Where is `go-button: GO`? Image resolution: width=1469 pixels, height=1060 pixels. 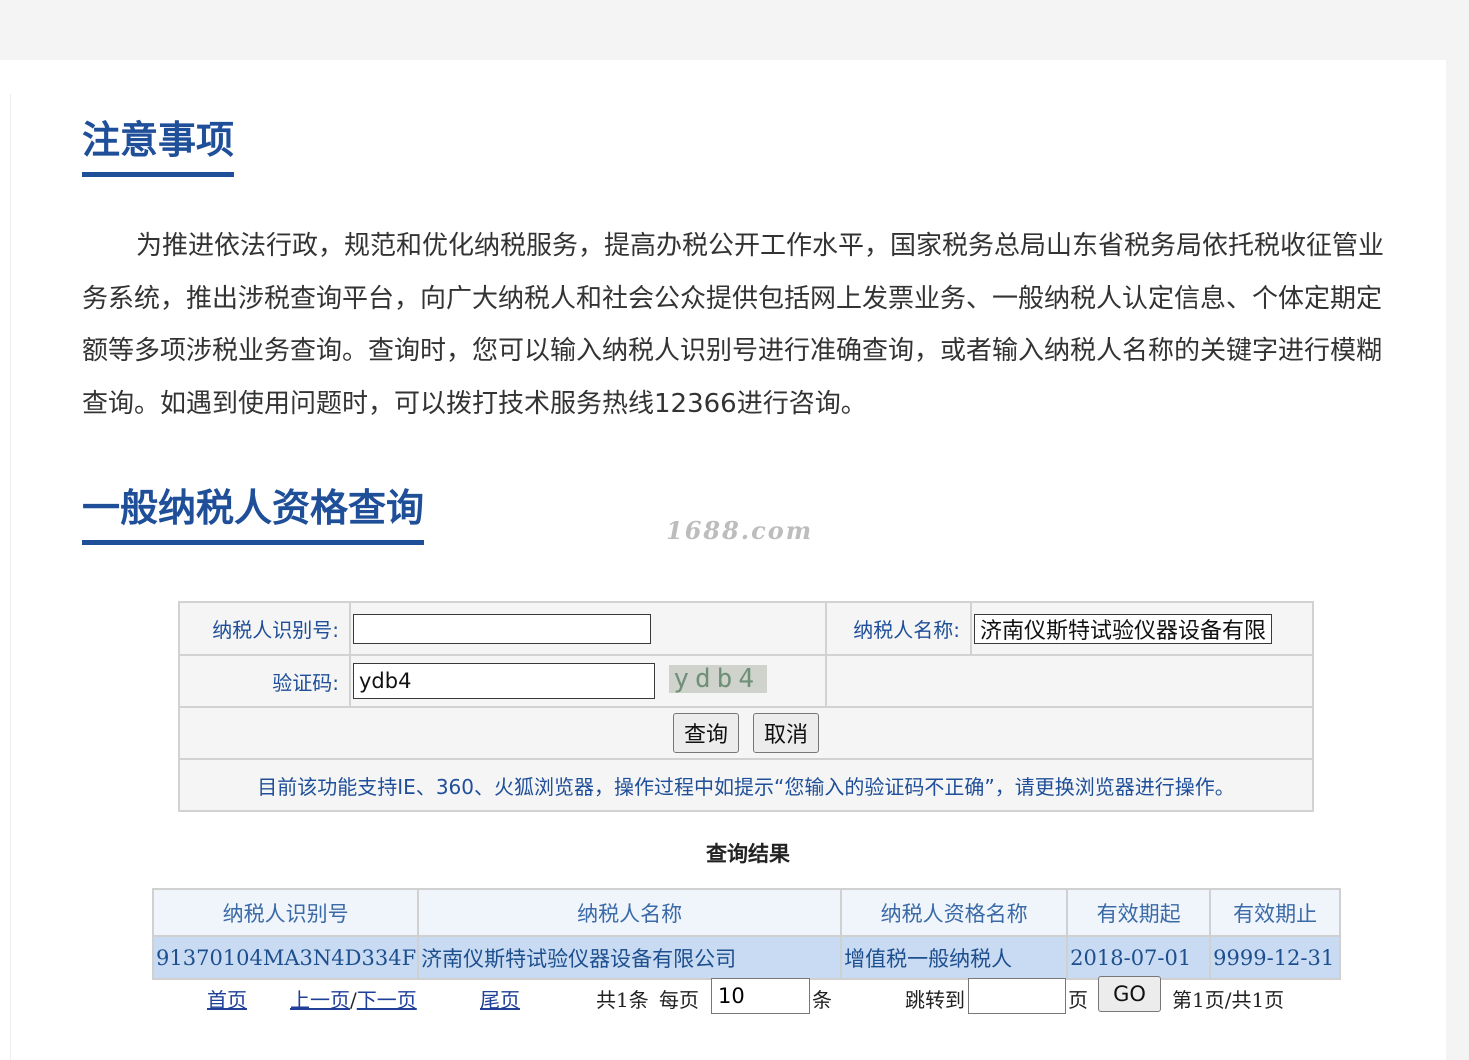
go-button: GO is located at coordinates (1129, 994).